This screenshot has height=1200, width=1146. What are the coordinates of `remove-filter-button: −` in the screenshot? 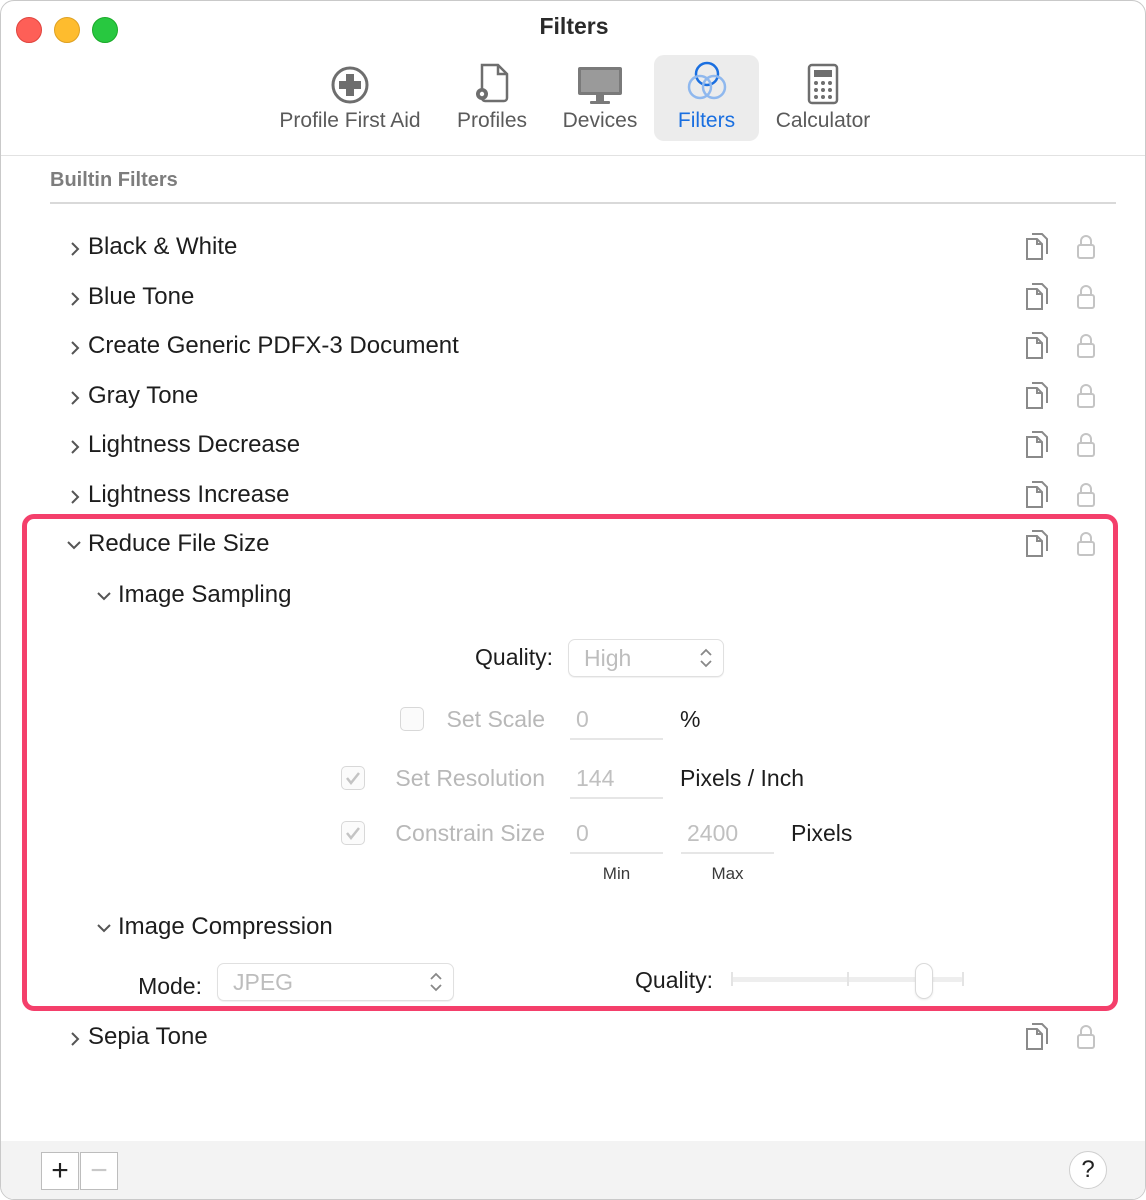 It's located at (99, 1171).